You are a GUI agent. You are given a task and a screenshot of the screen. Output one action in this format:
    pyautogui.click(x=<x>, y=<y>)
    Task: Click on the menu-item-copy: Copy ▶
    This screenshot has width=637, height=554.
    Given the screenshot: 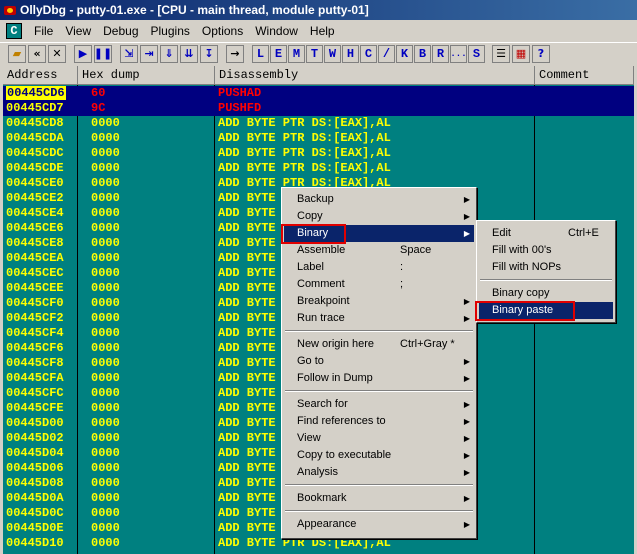 What is the action you would take?
    pyautogui.click(x=379, y=216)
    